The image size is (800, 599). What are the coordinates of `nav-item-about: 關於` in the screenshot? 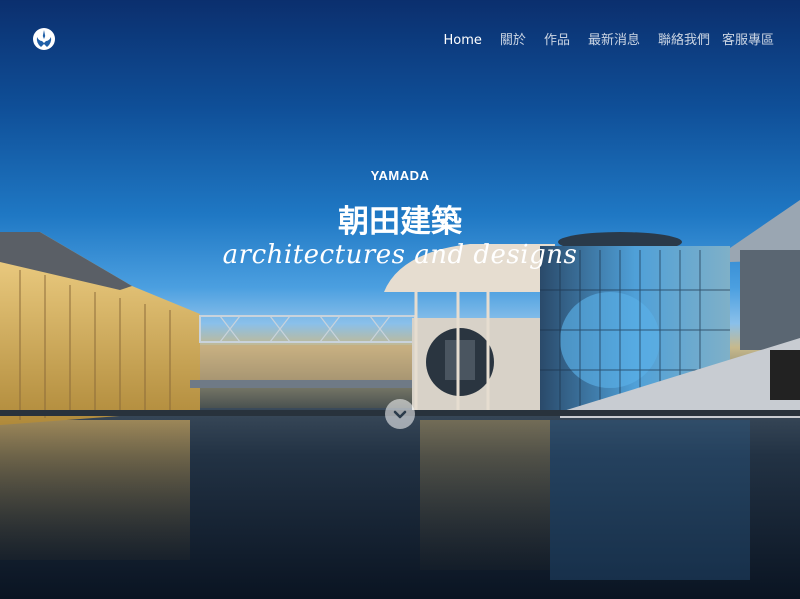 It's located at (513, 41).